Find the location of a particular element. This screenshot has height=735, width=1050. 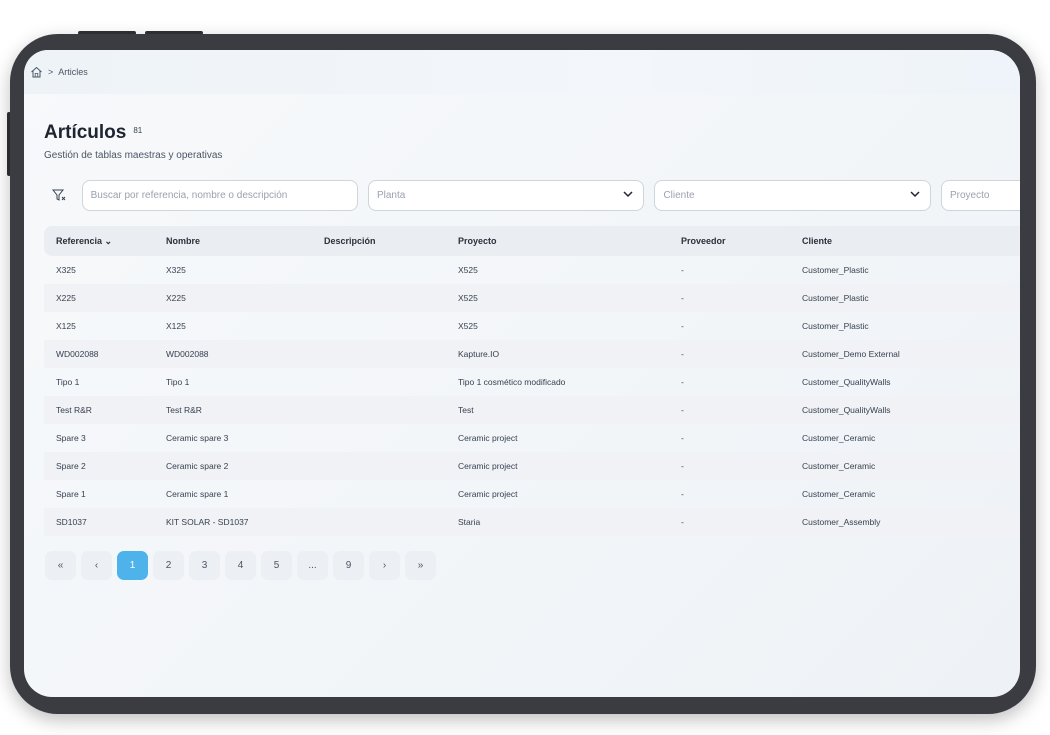

next-page-button: › is located at coordinates (384, 565).